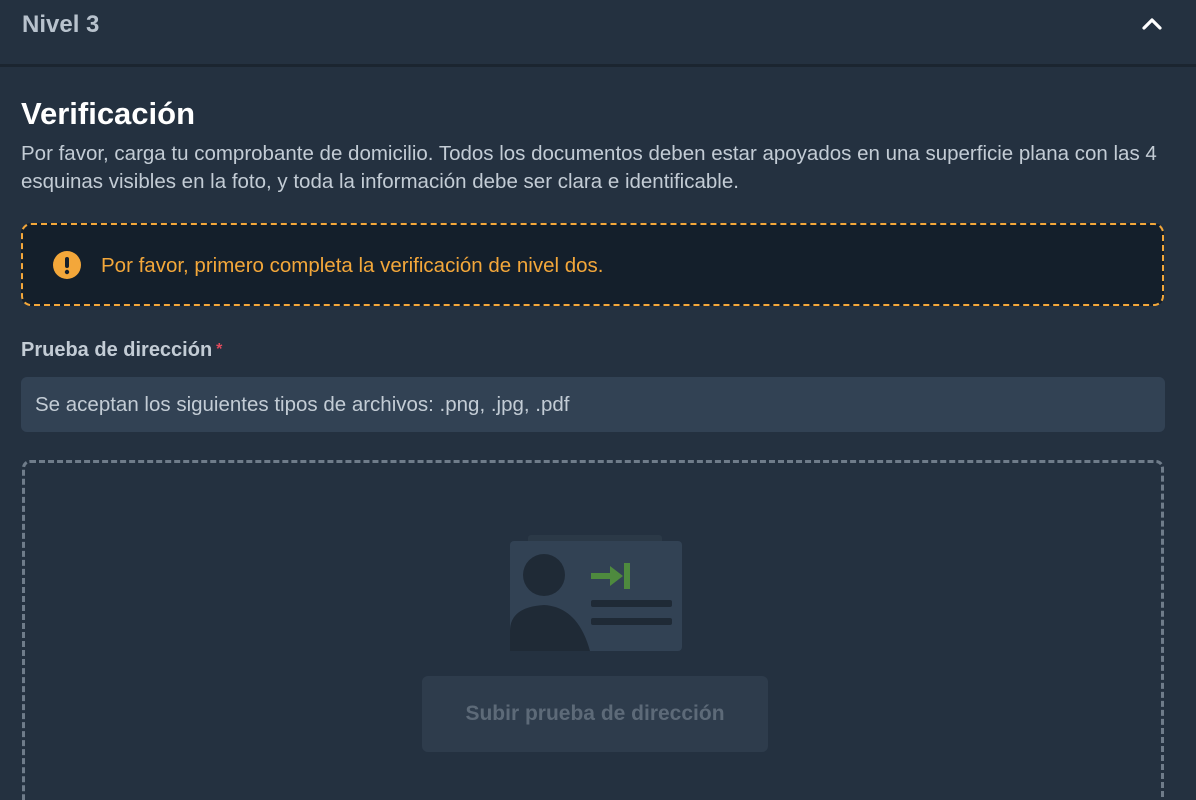 The height and width of the screenshot is (800, 1196). Describe the element at coordinates (108, 113) in the screenshot. I see `verification-heading: Verificación` at that location.